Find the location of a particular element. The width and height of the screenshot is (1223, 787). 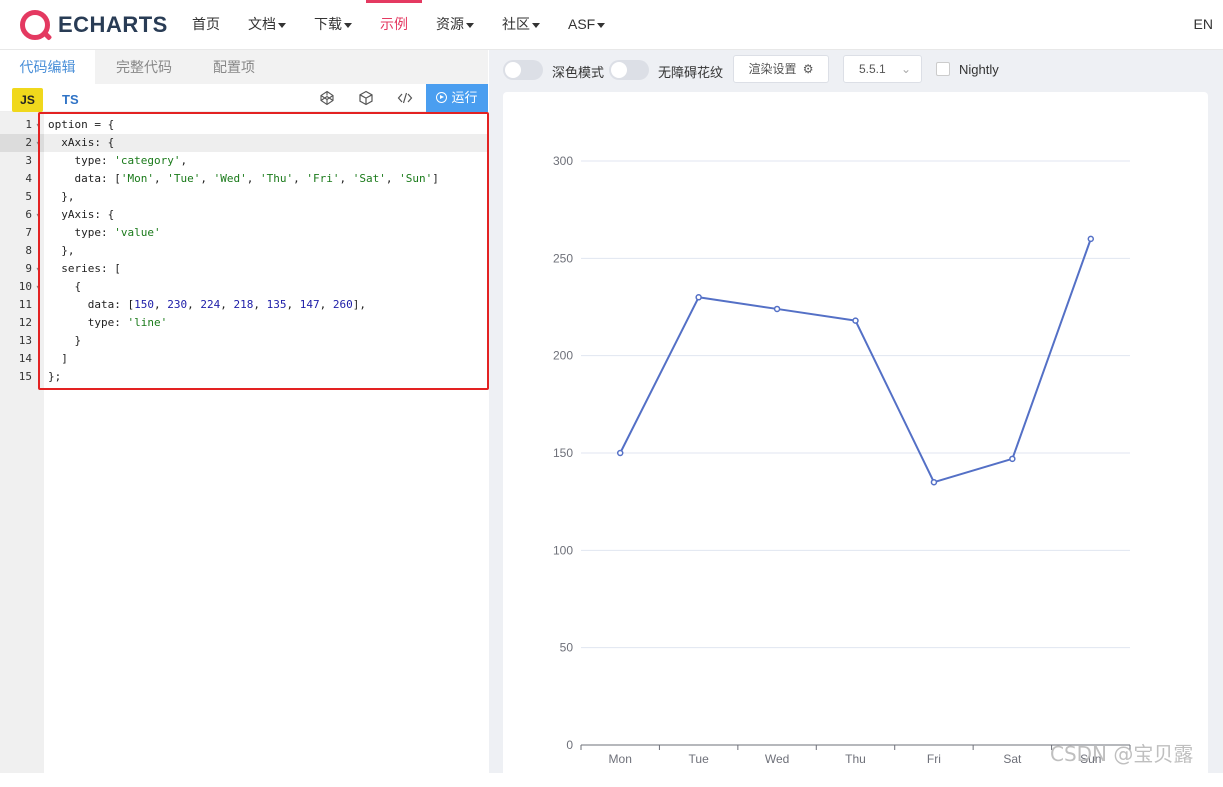

code-line: }; is located at coordinates (55, 376).